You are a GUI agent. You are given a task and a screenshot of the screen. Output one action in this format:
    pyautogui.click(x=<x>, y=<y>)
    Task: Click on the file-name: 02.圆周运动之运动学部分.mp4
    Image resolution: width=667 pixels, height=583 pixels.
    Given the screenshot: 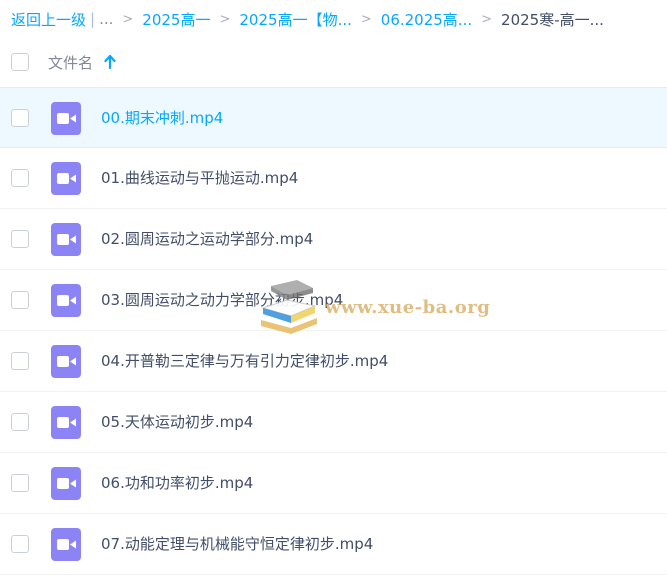 What is the action you would take?
    pyautogui.click(x=207, y=239)
    